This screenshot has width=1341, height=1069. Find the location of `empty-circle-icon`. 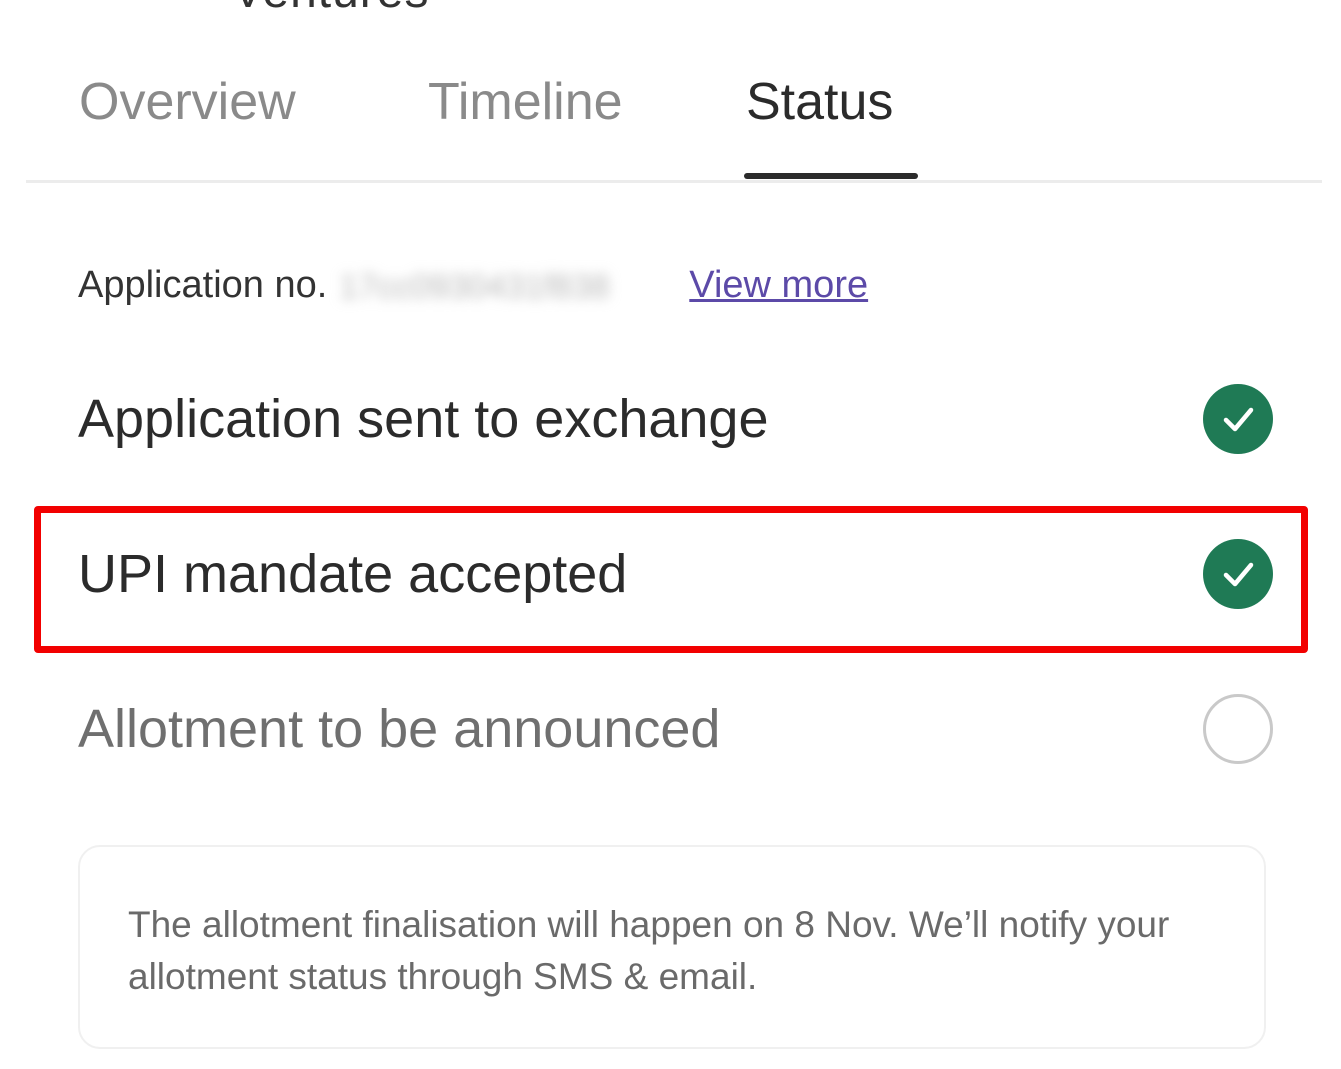

empty-circle-icon is located at coordinates (1238, 729).